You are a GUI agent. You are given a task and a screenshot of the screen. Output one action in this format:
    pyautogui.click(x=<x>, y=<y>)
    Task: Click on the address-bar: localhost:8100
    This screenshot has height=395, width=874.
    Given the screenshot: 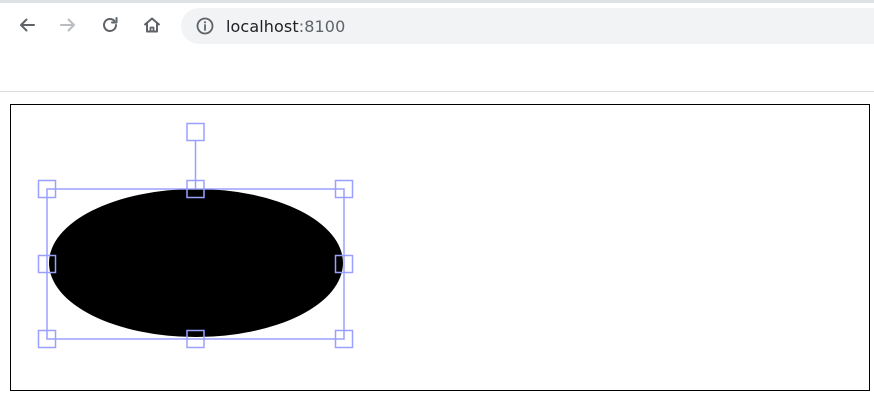 What is the action you would take?
    pyautogui.click(x=527, y=26)
    